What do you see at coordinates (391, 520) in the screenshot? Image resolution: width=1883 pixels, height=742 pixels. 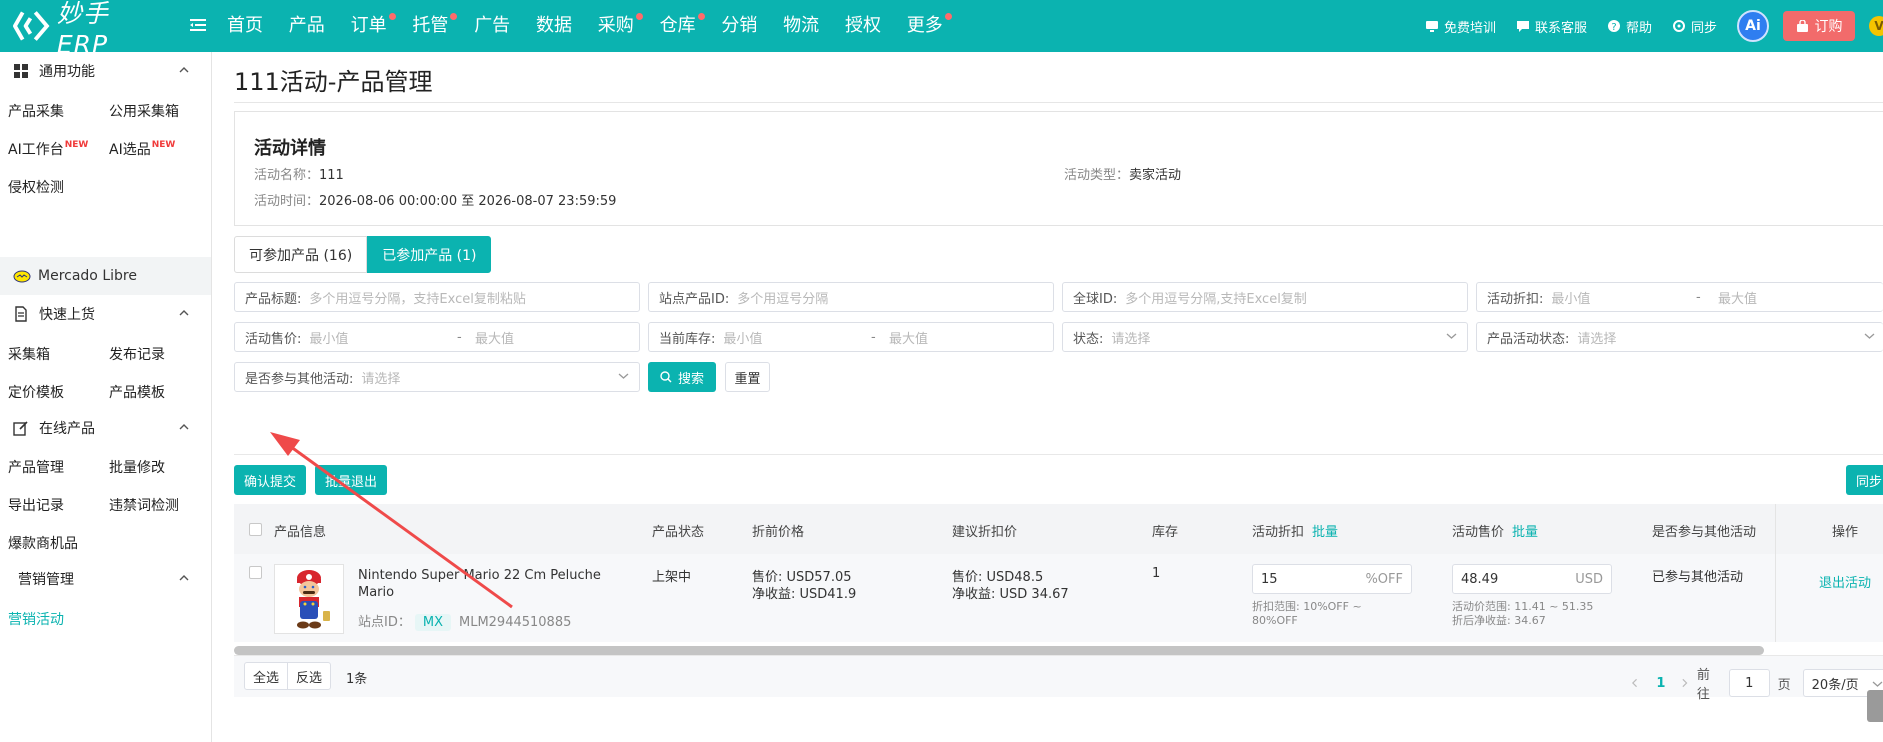 I see `annotation-arrow` at bounding box center [391, 520].